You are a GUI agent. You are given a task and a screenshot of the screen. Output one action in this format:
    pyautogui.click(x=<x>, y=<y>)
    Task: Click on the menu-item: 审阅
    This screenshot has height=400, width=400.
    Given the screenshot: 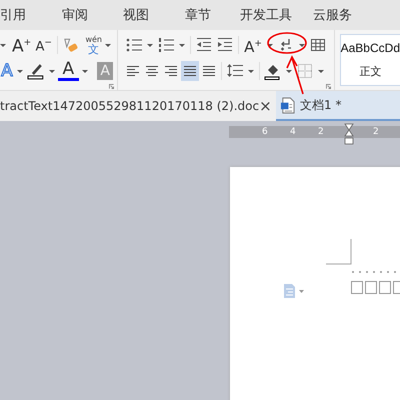 What is the action you would take?
    pyautogui.click(x=75, y=15)
    